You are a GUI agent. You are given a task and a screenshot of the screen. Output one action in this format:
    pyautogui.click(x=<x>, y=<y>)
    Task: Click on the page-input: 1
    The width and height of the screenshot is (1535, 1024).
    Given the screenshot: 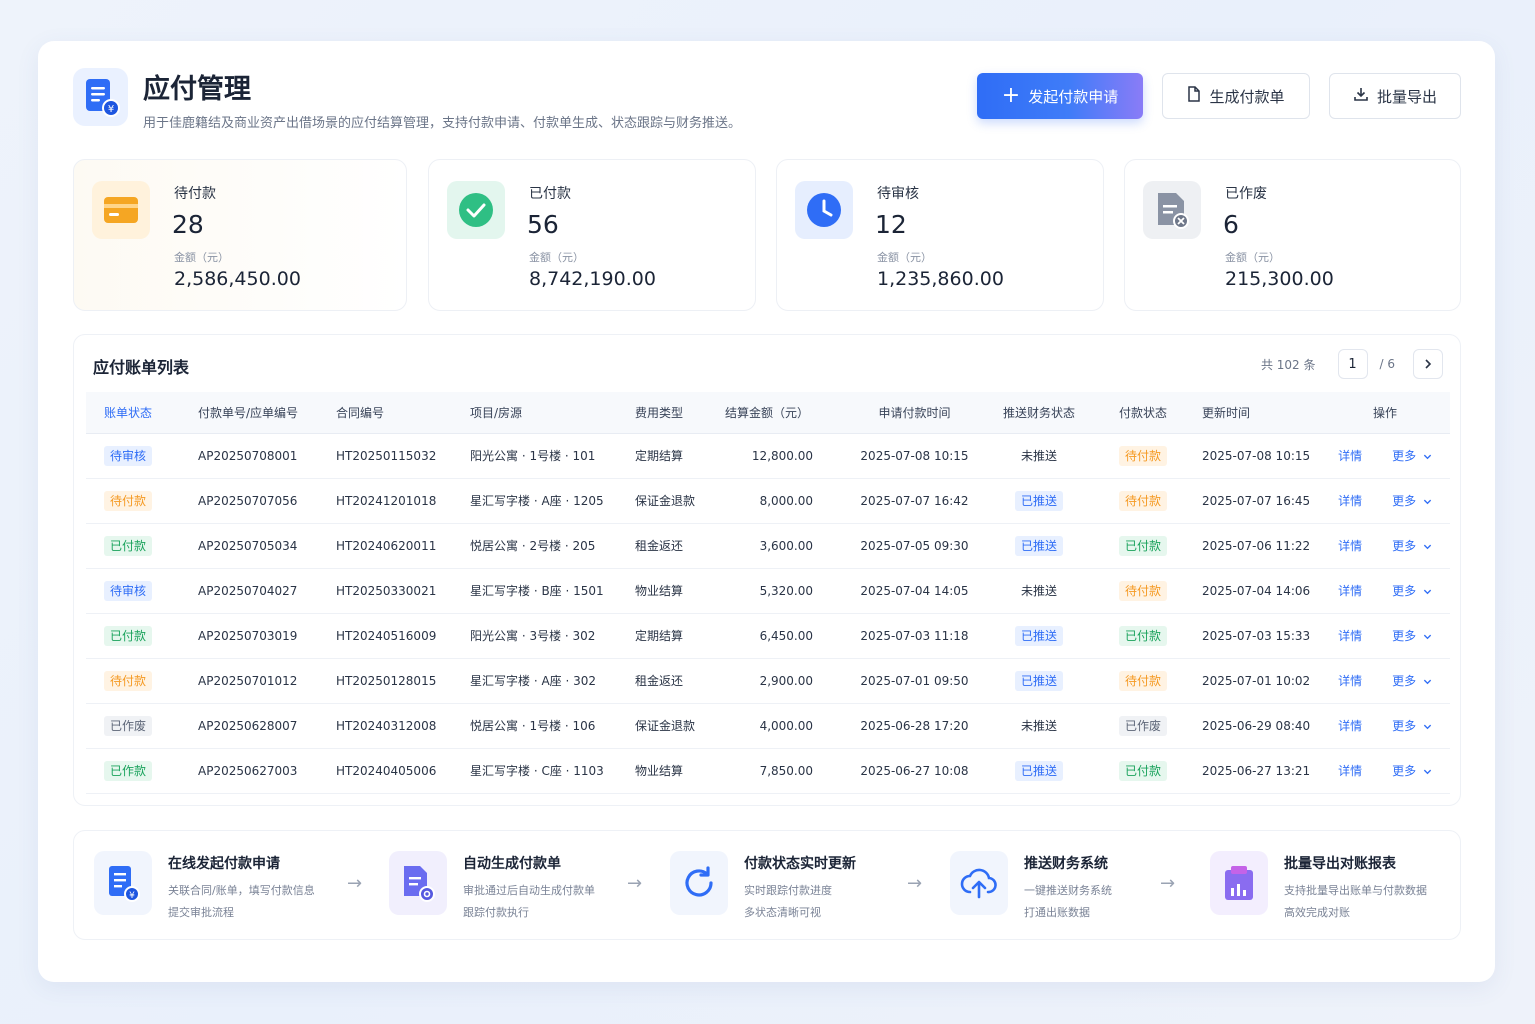 What is the action you would take?
    pyautogui.click(x=1352, y=364)
    